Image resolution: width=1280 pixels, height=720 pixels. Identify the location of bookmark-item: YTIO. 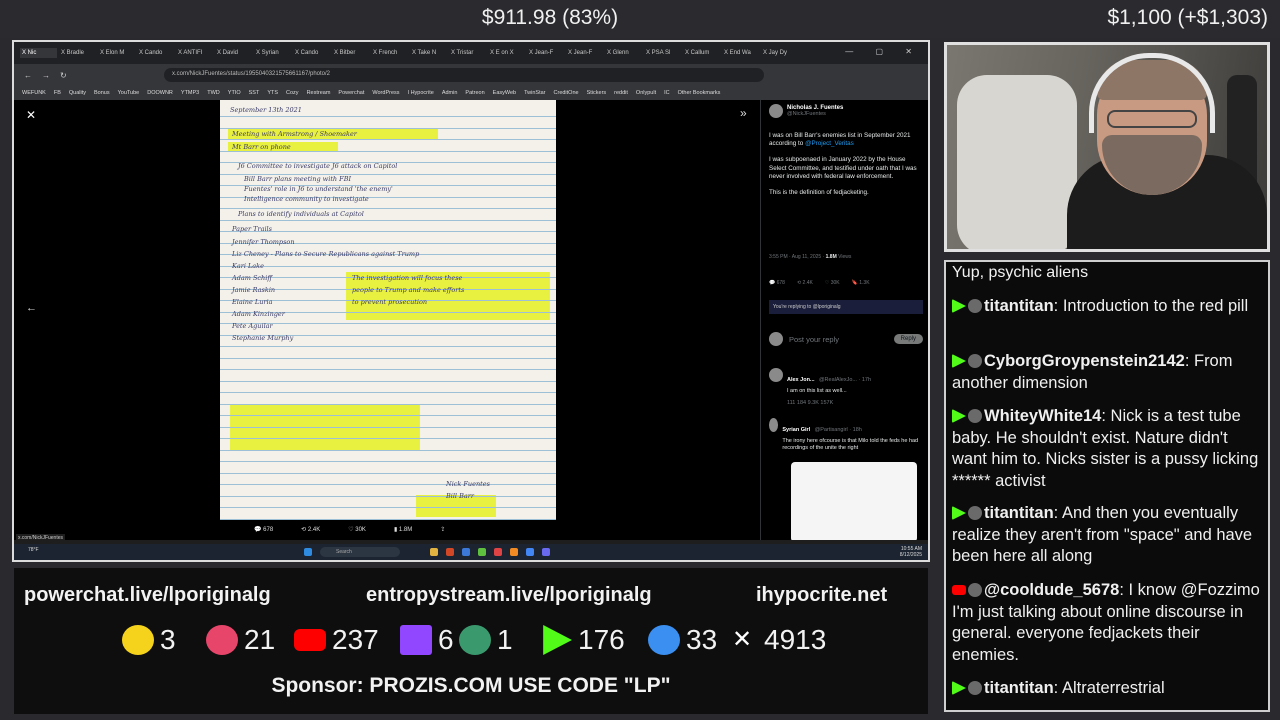
(234, 93).